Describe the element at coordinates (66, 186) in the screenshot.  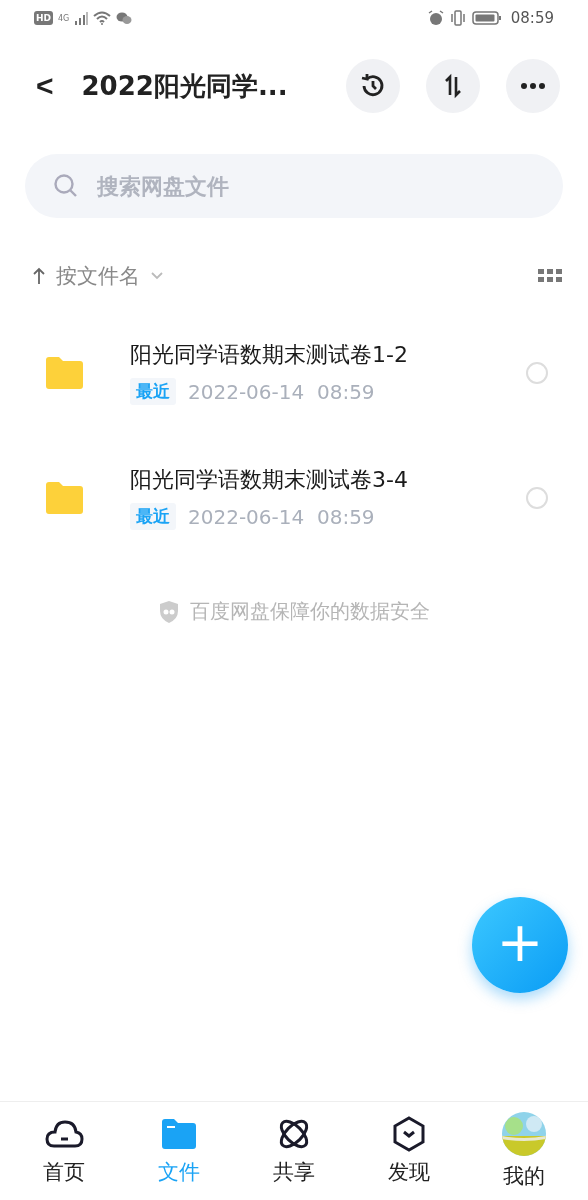
I see `search-icon` at that location.